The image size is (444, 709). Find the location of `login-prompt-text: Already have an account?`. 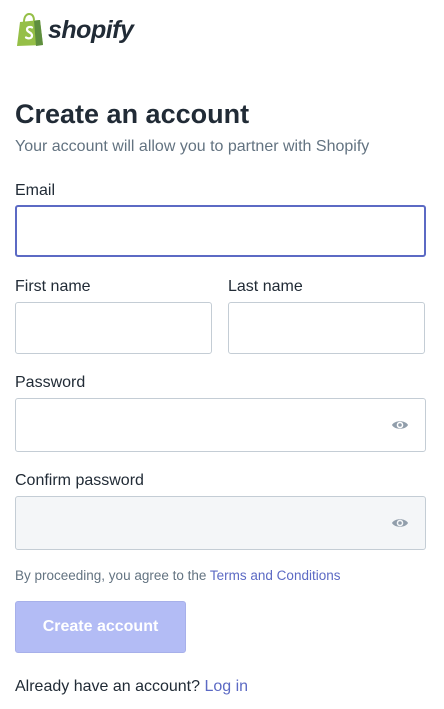

login-prompt-text: Already have an account? is located at coordinates (108, 686).